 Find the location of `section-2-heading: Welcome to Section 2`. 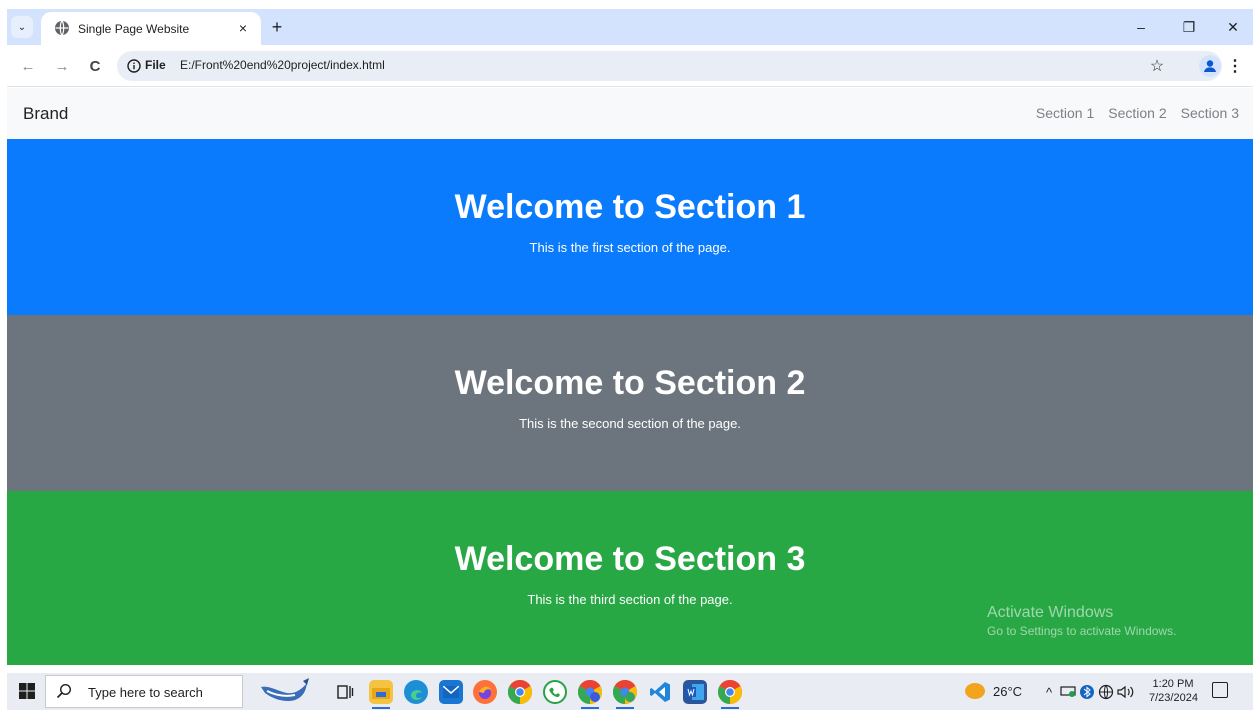

section-2-heading: Welcome to Section 2 is located at coordinates (630, 383).